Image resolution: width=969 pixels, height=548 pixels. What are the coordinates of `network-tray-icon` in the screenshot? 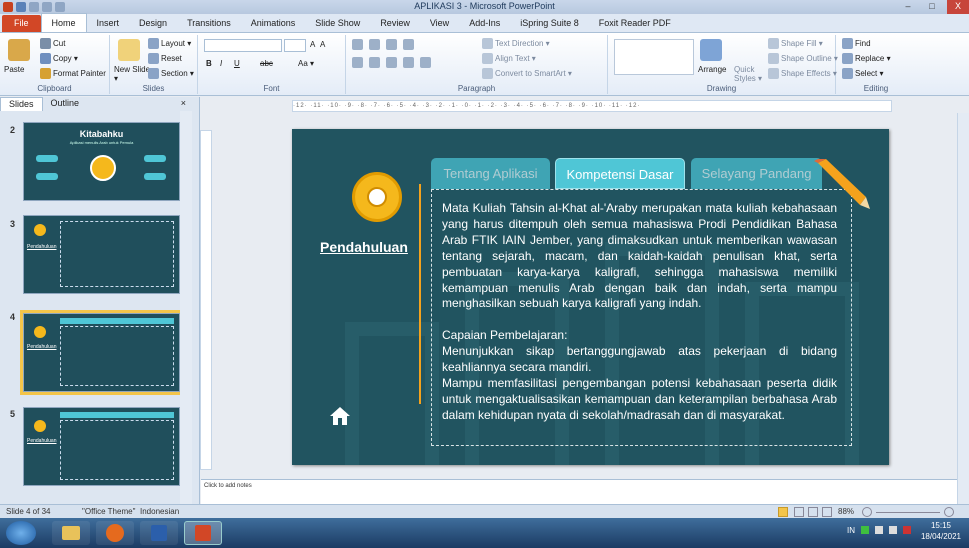 It's located at (879, 530).